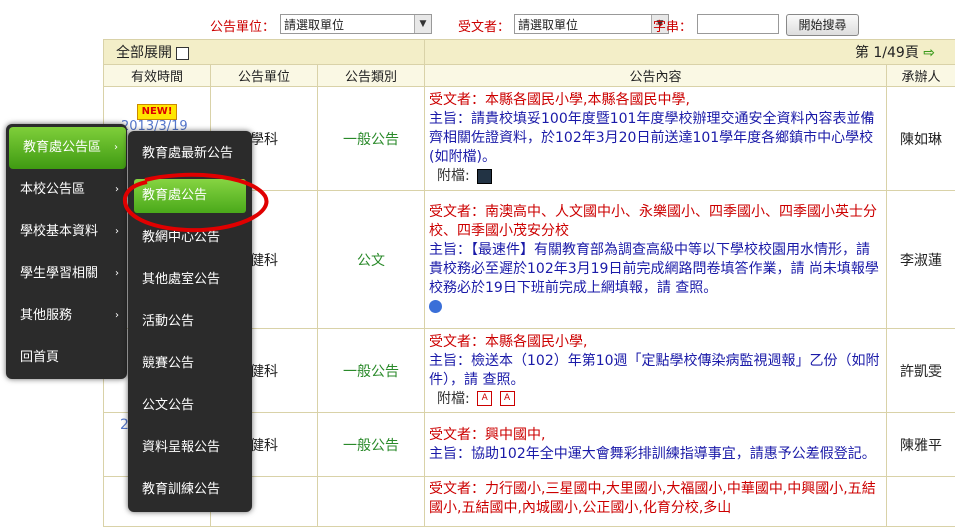 This screenshot has width=955, height=528. What do you see at coordinates (356, 24) in the screenshot?
I see `unit-select: 請選取單位 ▼` at bounding box center [356, 24].